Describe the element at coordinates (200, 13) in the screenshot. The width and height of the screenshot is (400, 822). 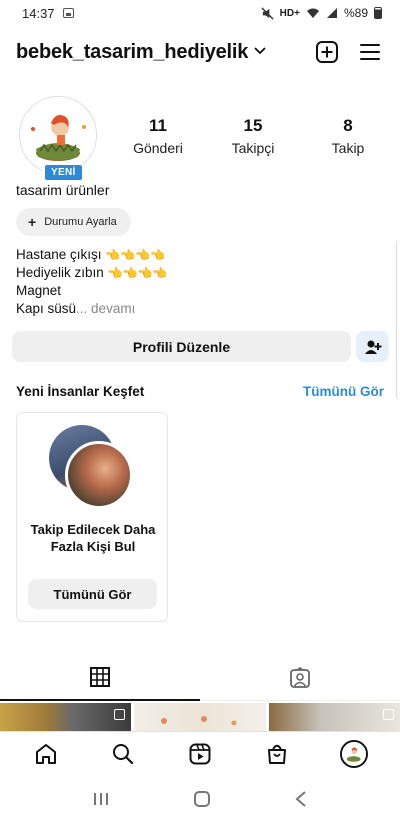
I see `status-bar: 14:37 HD+ %89` at that location.